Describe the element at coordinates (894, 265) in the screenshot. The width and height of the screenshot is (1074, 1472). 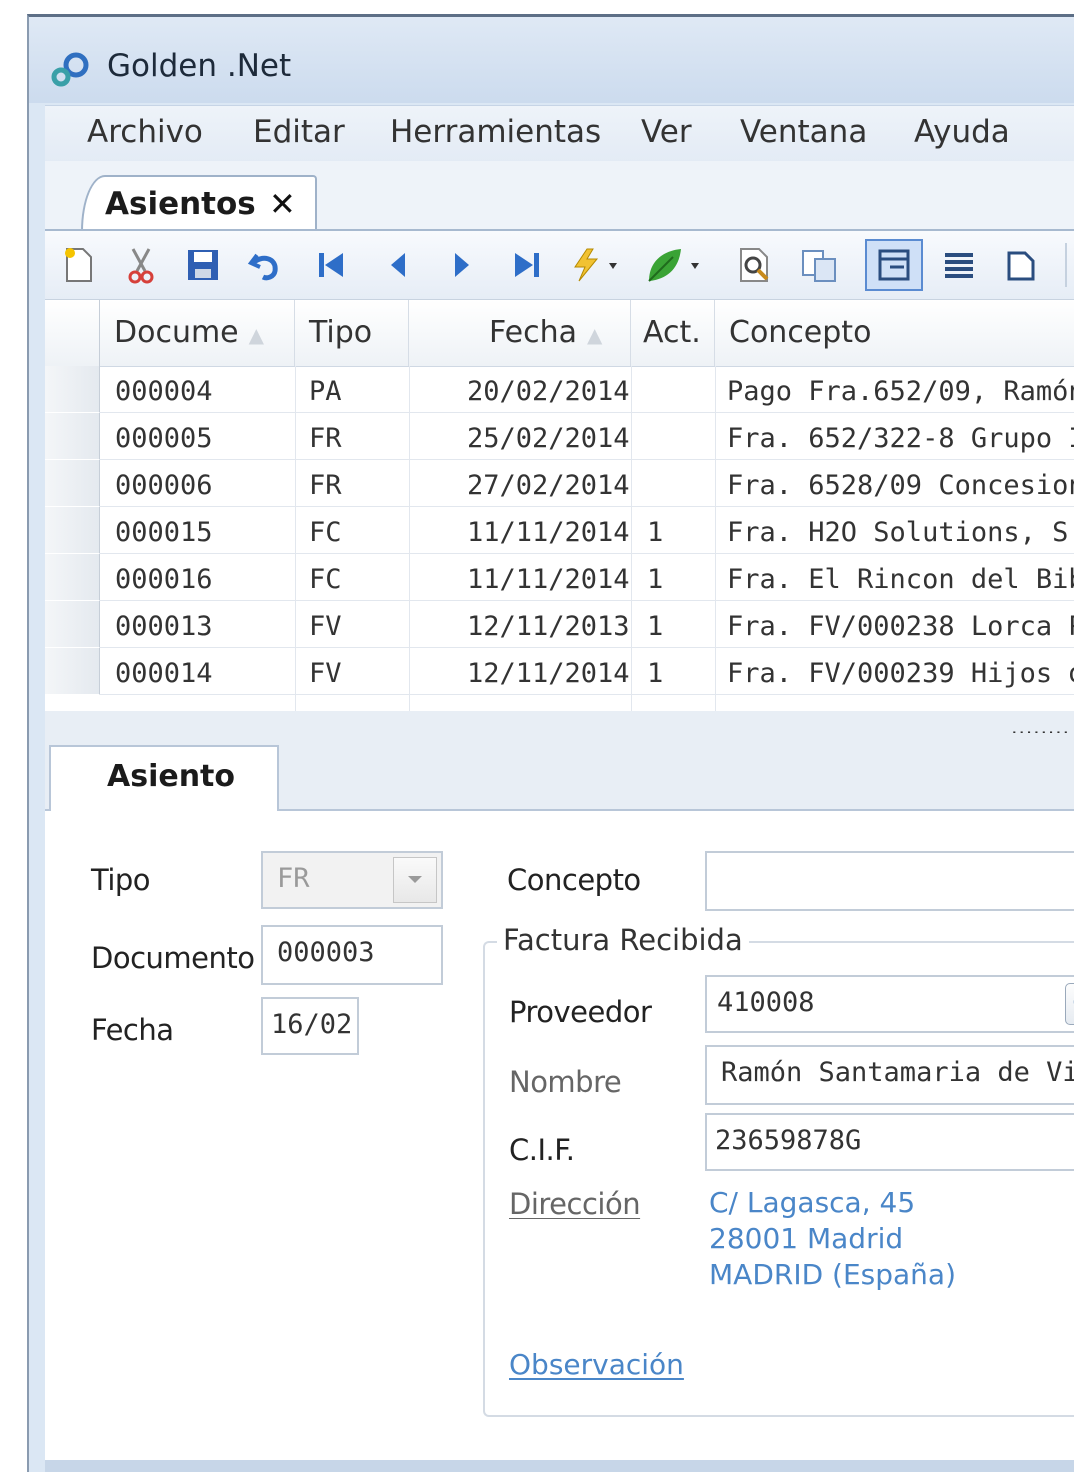
I see `form-view-icon` at that location.